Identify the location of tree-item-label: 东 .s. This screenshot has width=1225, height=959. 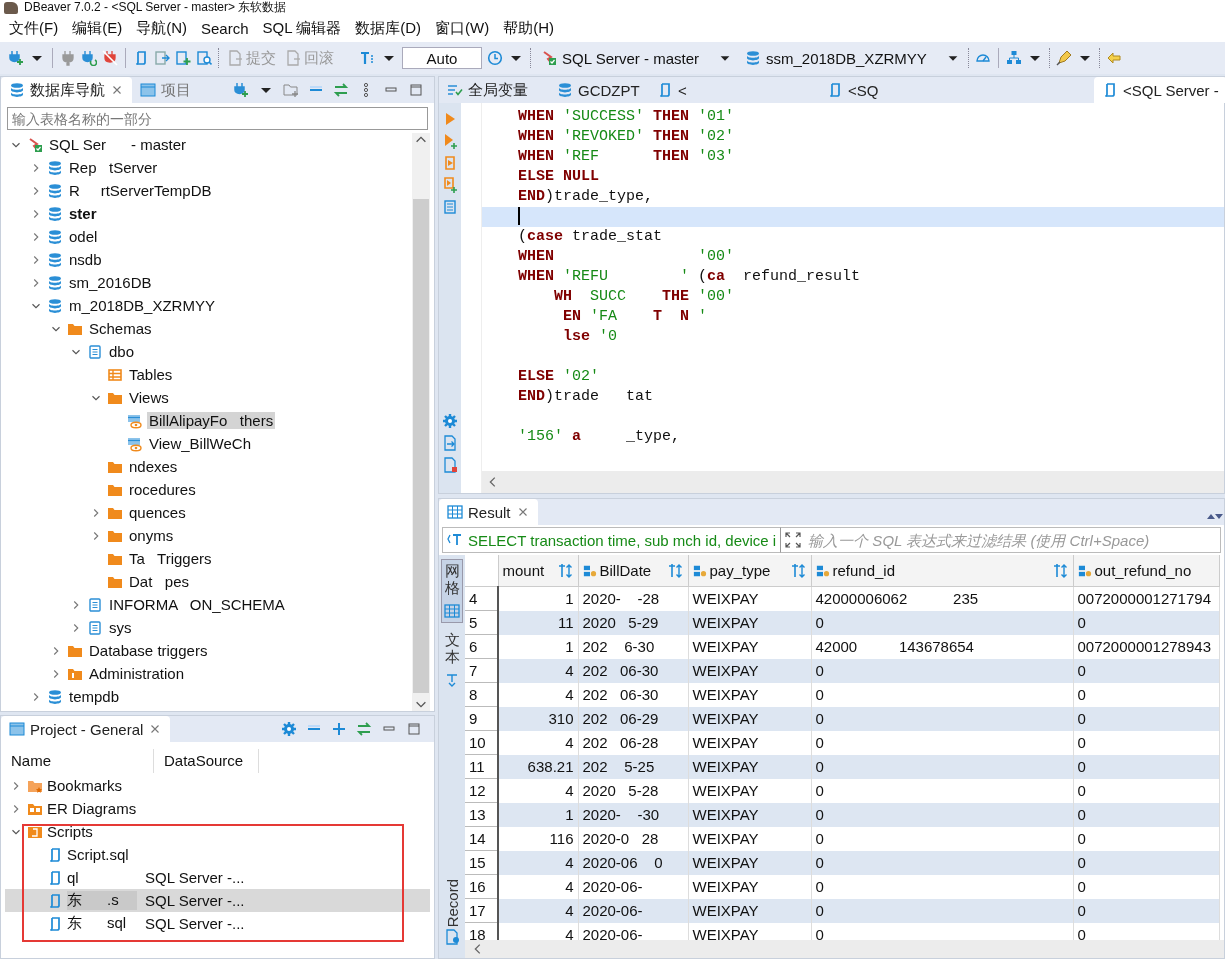
(102, 900).